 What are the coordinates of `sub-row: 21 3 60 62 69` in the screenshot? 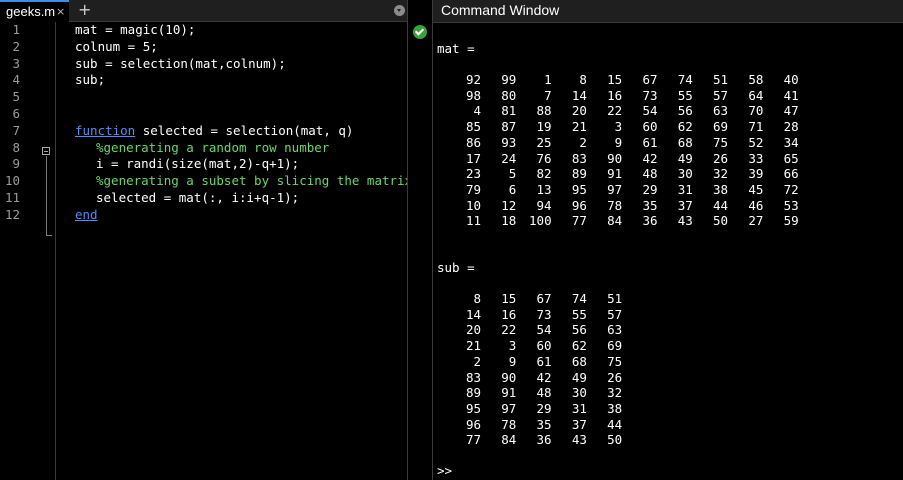 It's located at (668, 346).